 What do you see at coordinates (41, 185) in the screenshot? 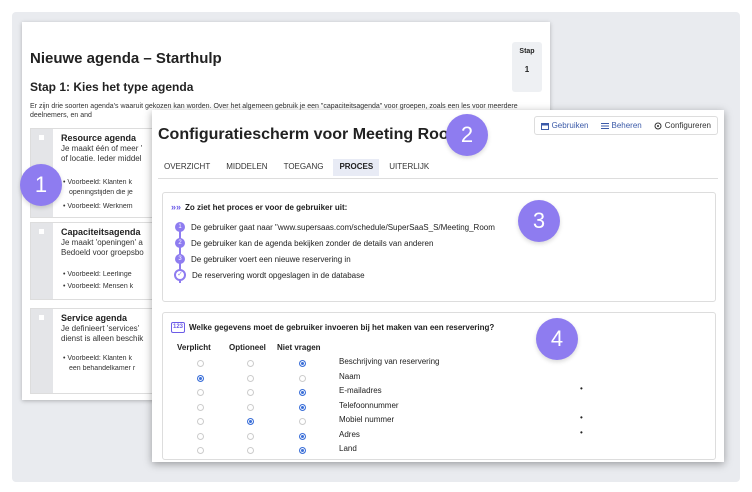
I see `number-badge-1: 1` at bounding box center [41, 185].